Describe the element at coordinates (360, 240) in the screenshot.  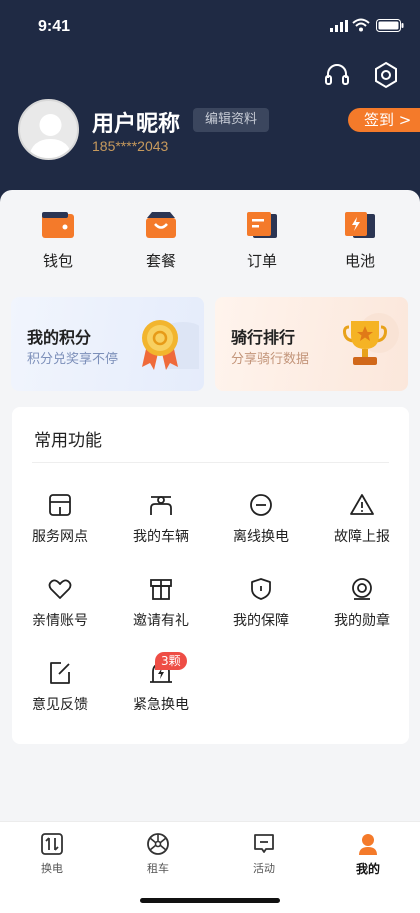
I see `quick-action-battery: 电池` at that location.